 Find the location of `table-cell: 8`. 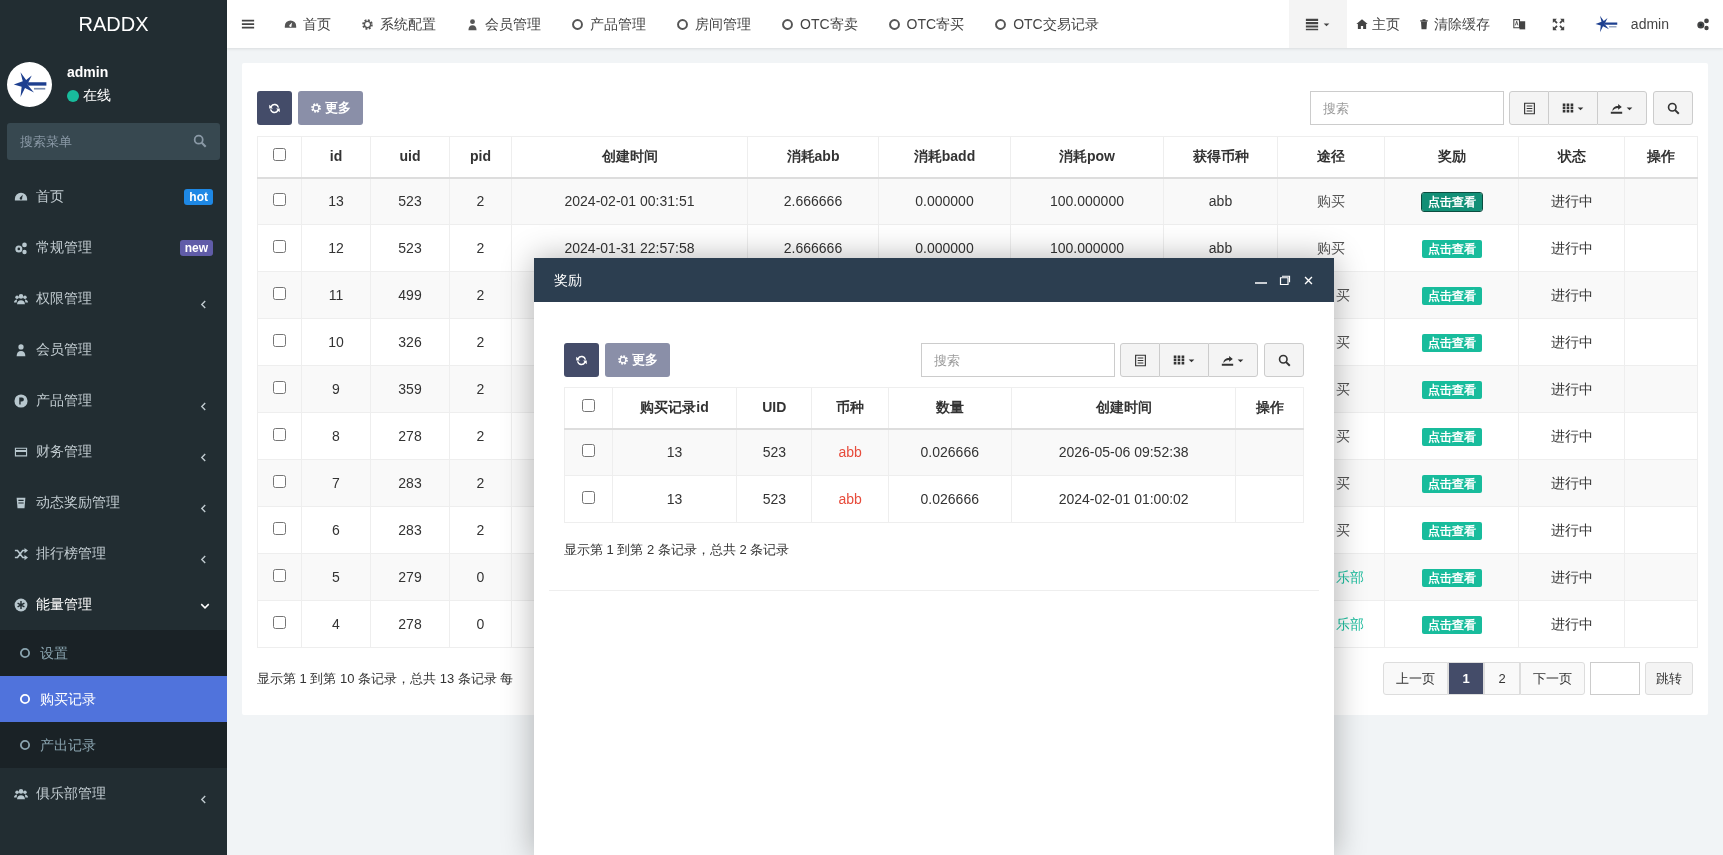

table-cell: 8 is located at coordinates (336, 436).